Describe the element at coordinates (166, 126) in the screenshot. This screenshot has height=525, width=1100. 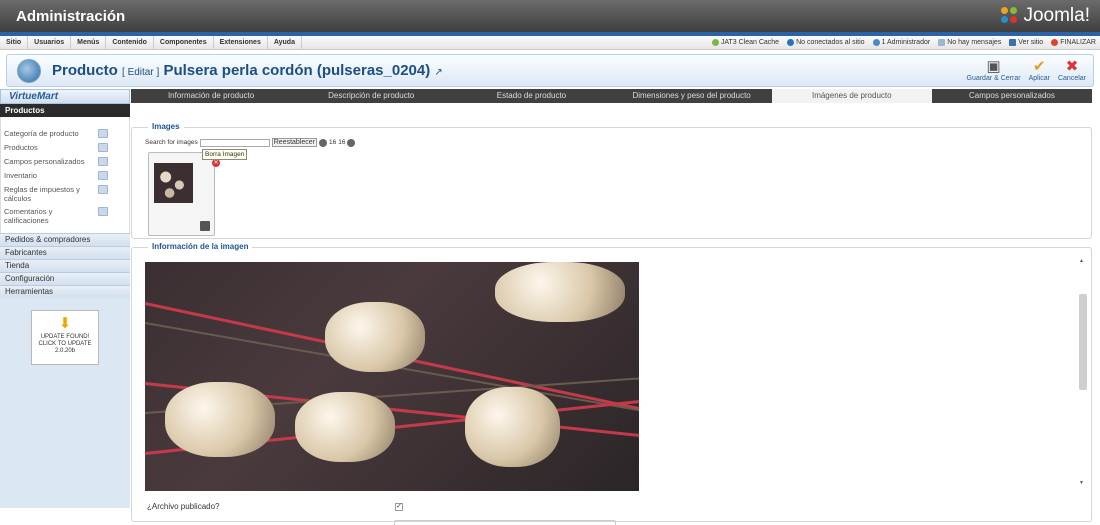
I see `images-legend: Images` at that location.